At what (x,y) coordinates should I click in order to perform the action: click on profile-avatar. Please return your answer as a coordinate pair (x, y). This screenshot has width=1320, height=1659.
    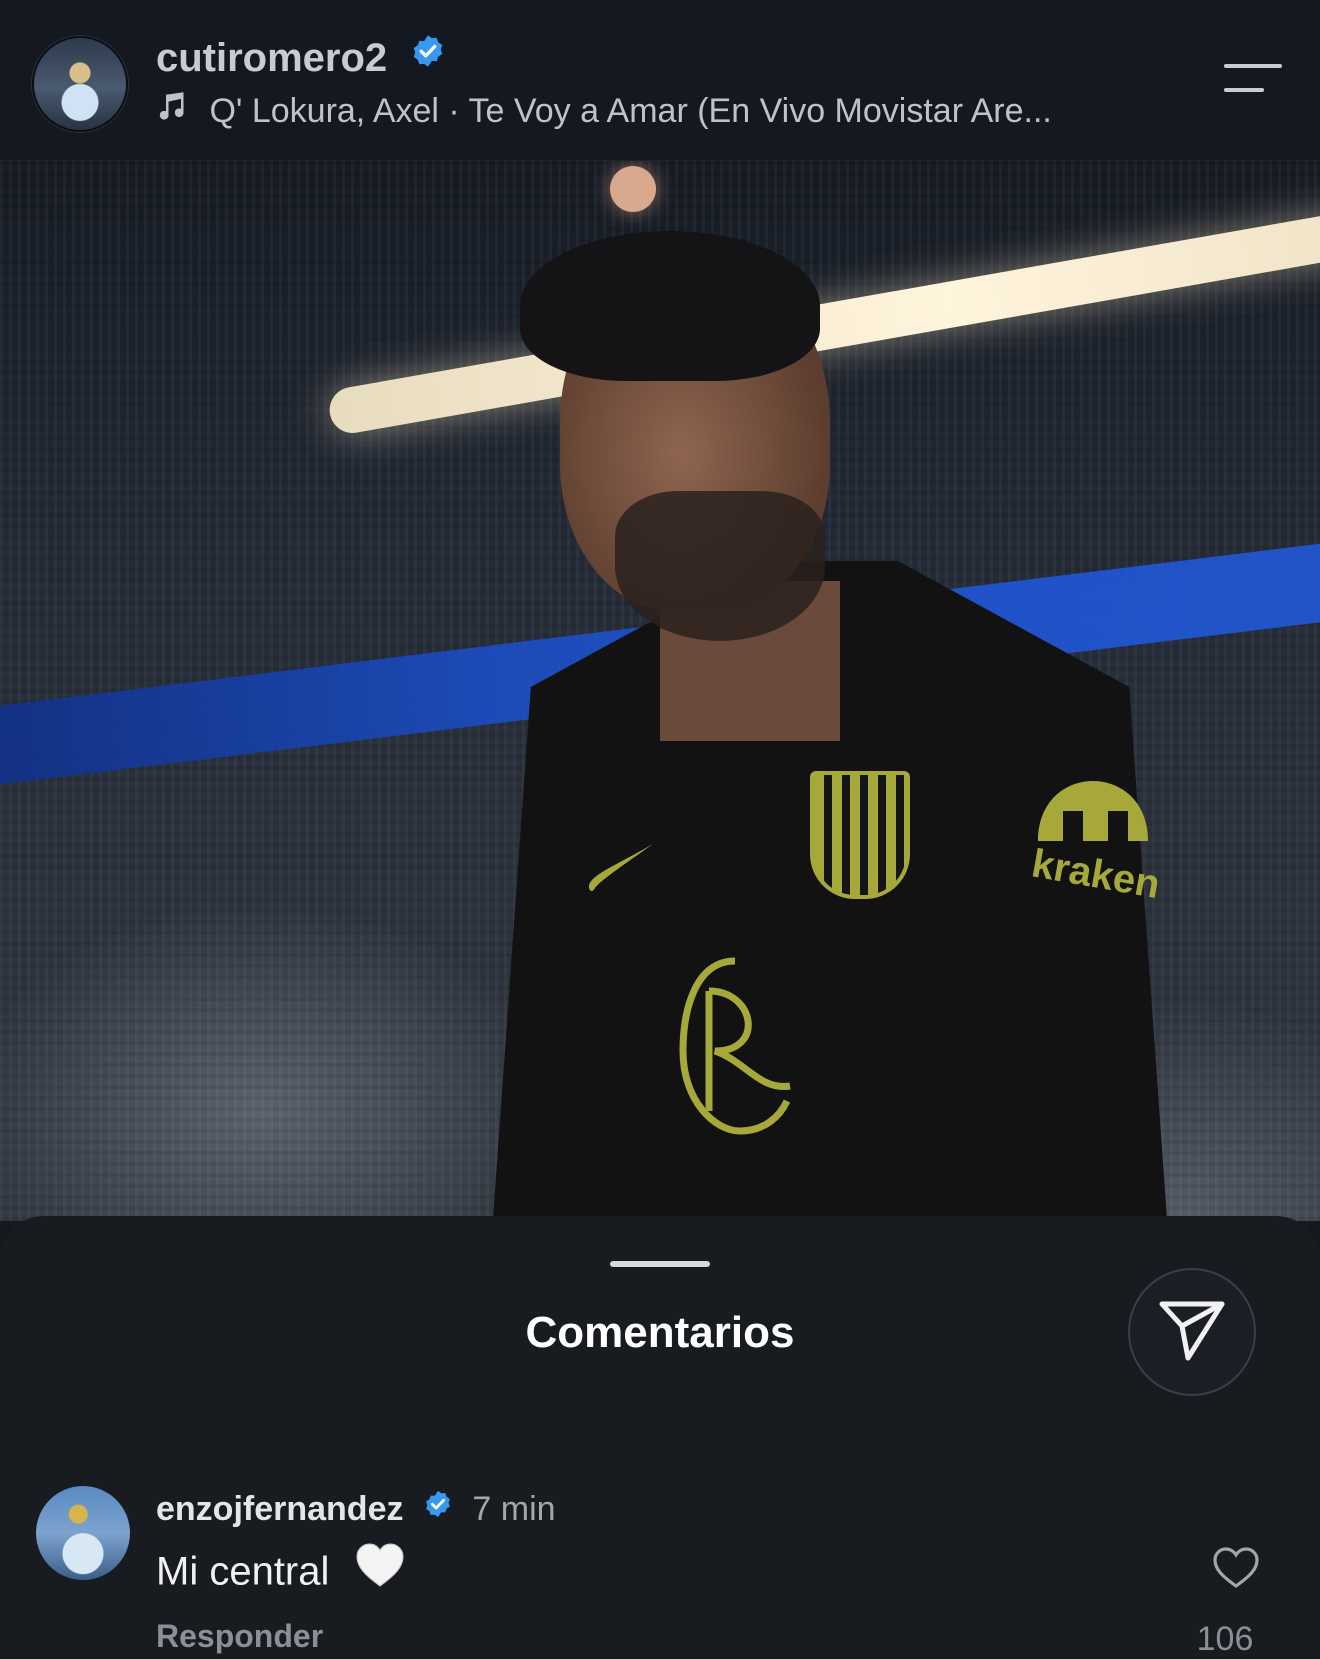
    Looking at the image, I should click on (80, 84).